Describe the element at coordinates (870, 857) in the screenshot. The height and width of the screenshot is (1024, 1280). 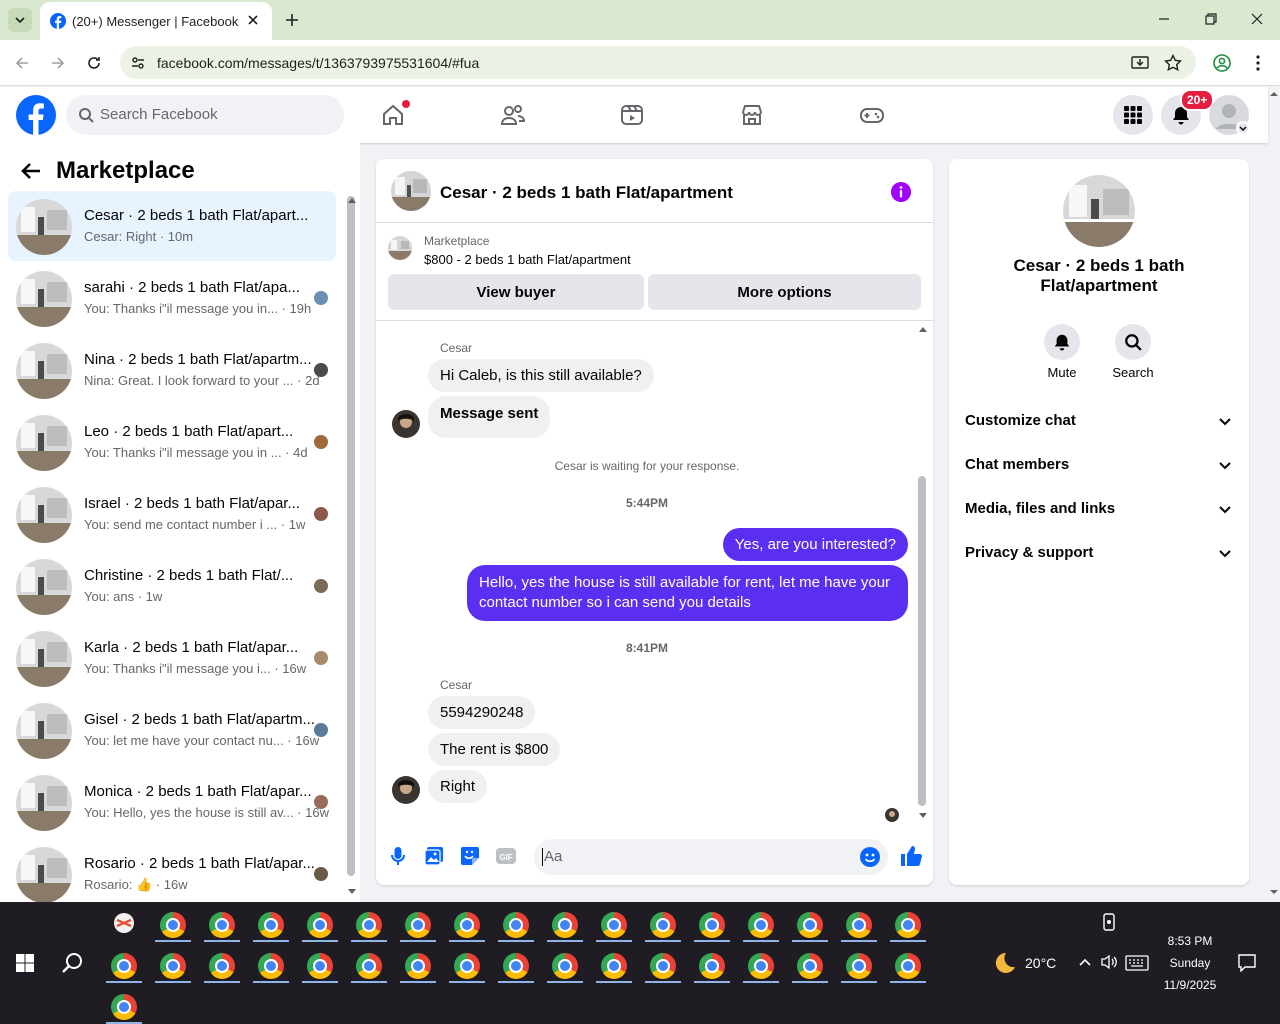
I see `emoji-icon` at that location.